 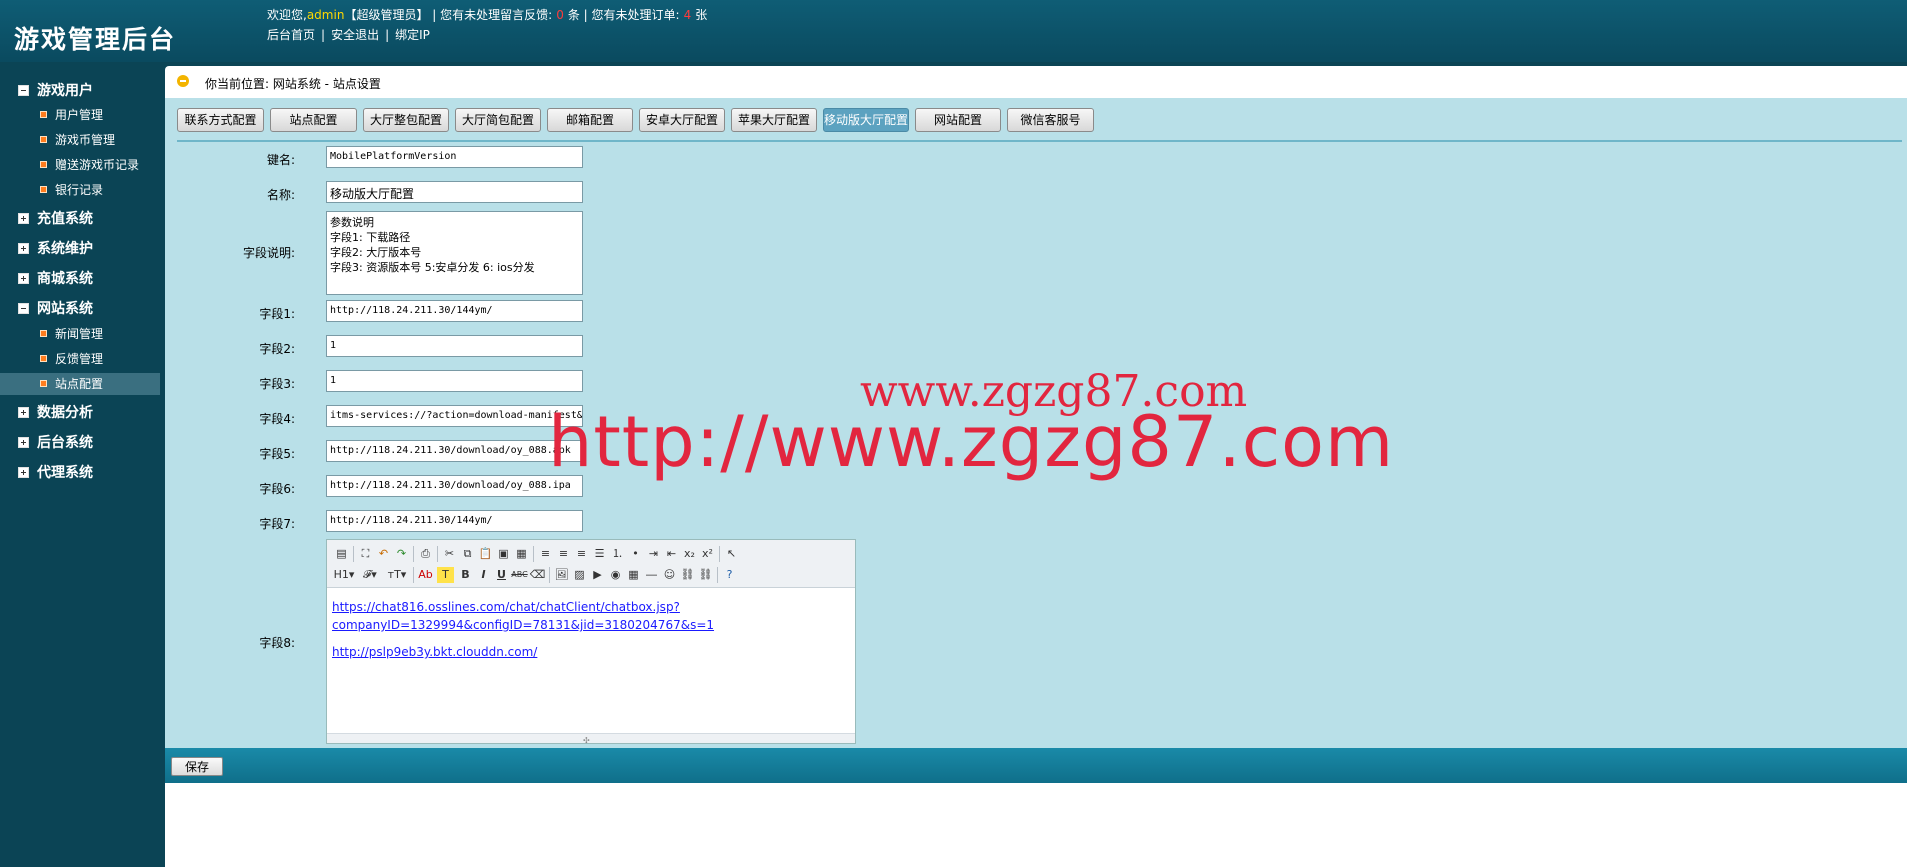 What do you see at coordinates (80, 190) in the screenshot?
I see `sidebar-item-bank-records: 银行记录` at bounding box center [80, 190].